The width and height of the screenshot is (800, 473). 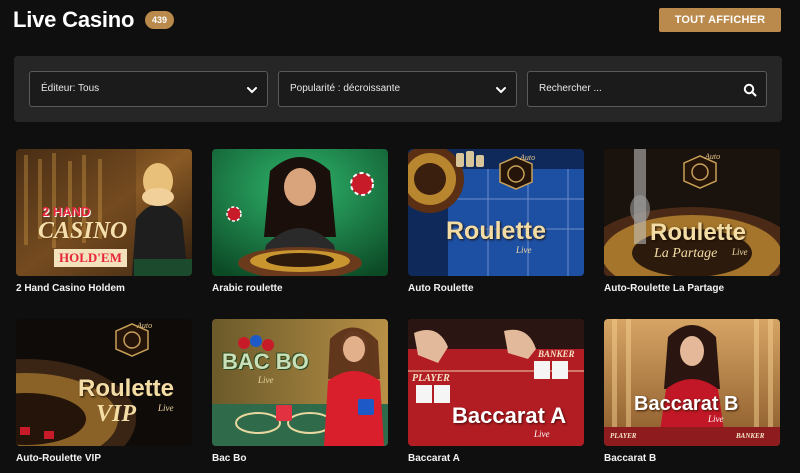 What do you see at coordinates (664, 288) in the screenshot?
I see `game-name: Auto-Roulette La Partage` at bounding box center [664, 288].